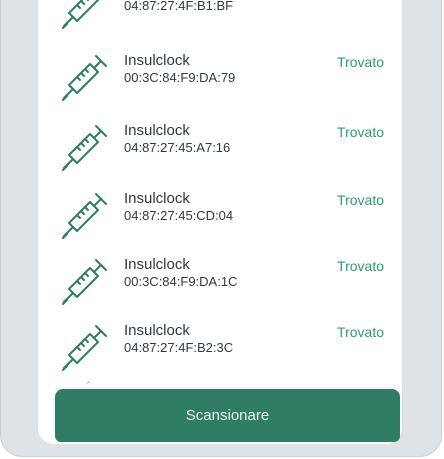  Describe the element at coordinates (179, 215) in the screenshot. I see `device-address: 04:87:27:45:CD:04` at that location.